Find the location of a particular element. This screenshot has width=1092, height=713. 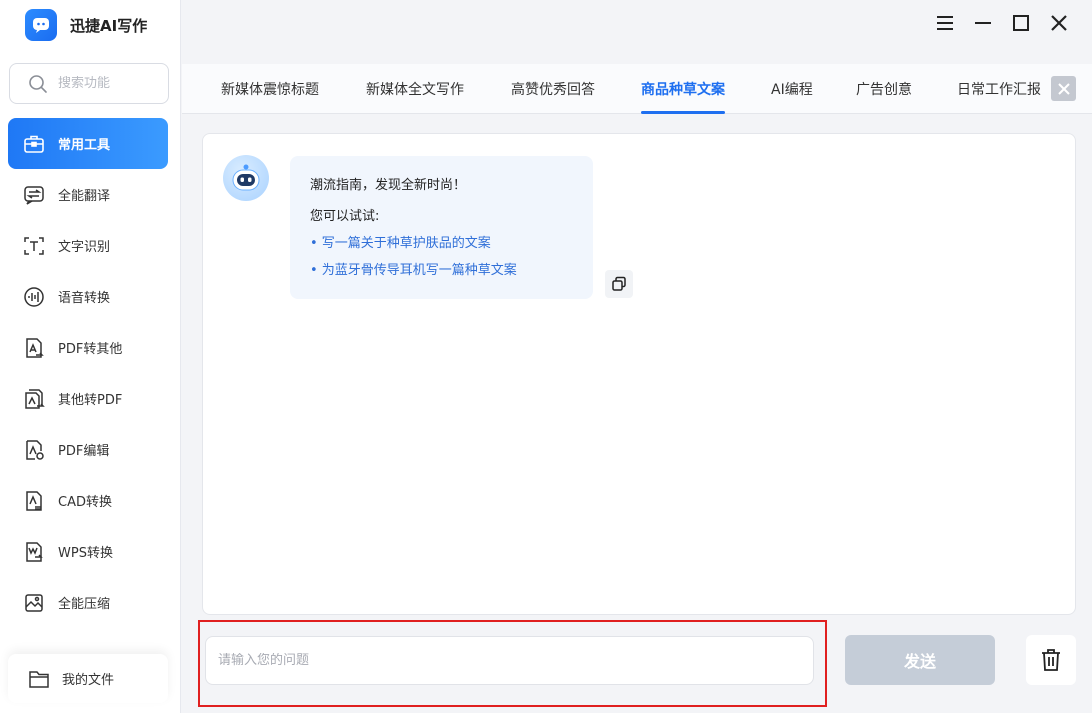

copy-icon is located at coordinates (619, 283).